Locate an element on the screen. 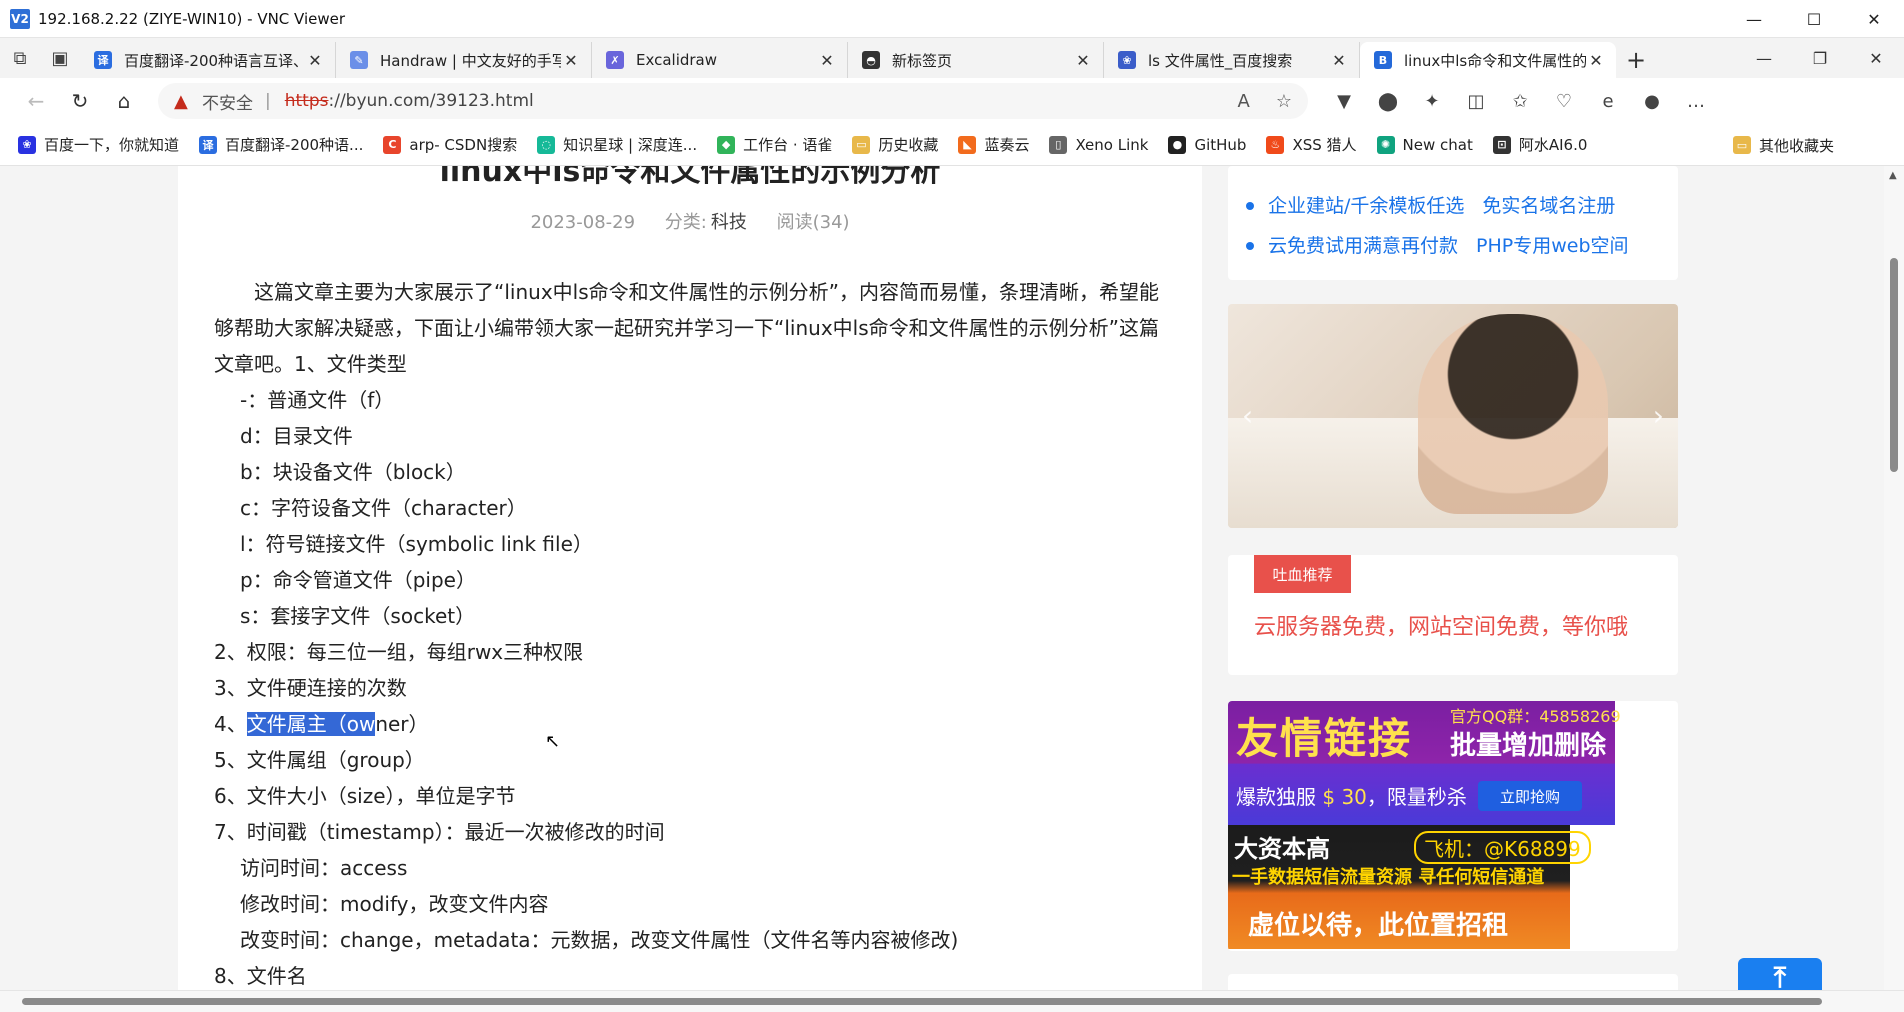 Image resolution: width=1904 pixels, height=1012 pixels. ad-headline: 友情链接 is located at coordinates (1324, 738).